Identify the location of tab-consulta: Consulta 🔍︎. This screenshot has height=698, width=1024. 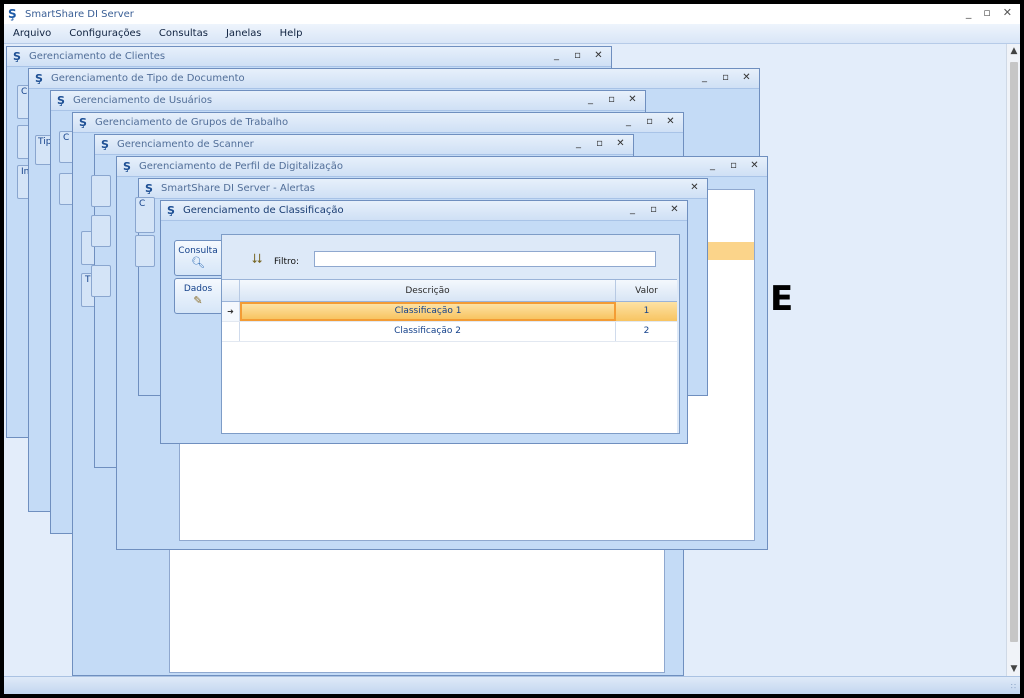
(198, 258).